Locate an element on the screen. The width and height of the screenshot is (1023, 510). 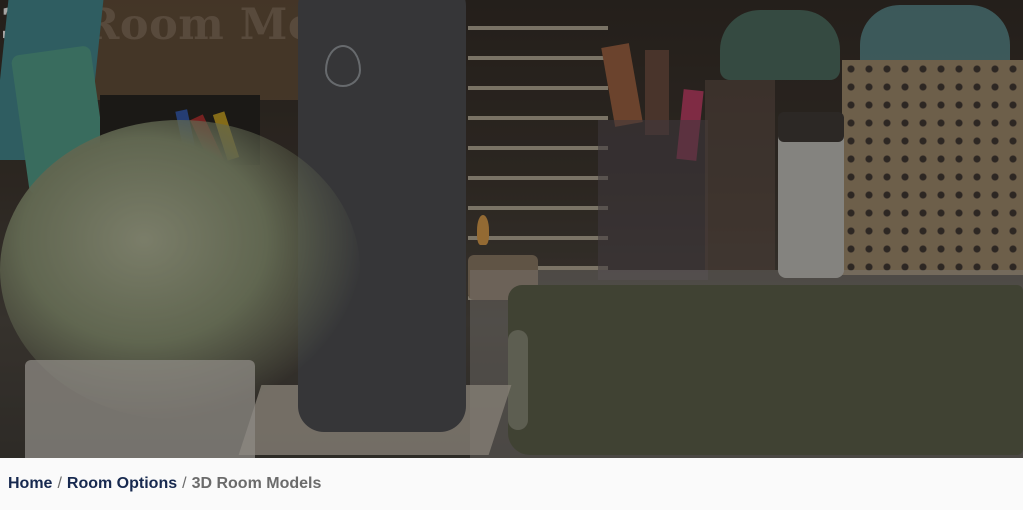
breadcrumb-current: 3D Room Models is located at coordinates (256, 483).